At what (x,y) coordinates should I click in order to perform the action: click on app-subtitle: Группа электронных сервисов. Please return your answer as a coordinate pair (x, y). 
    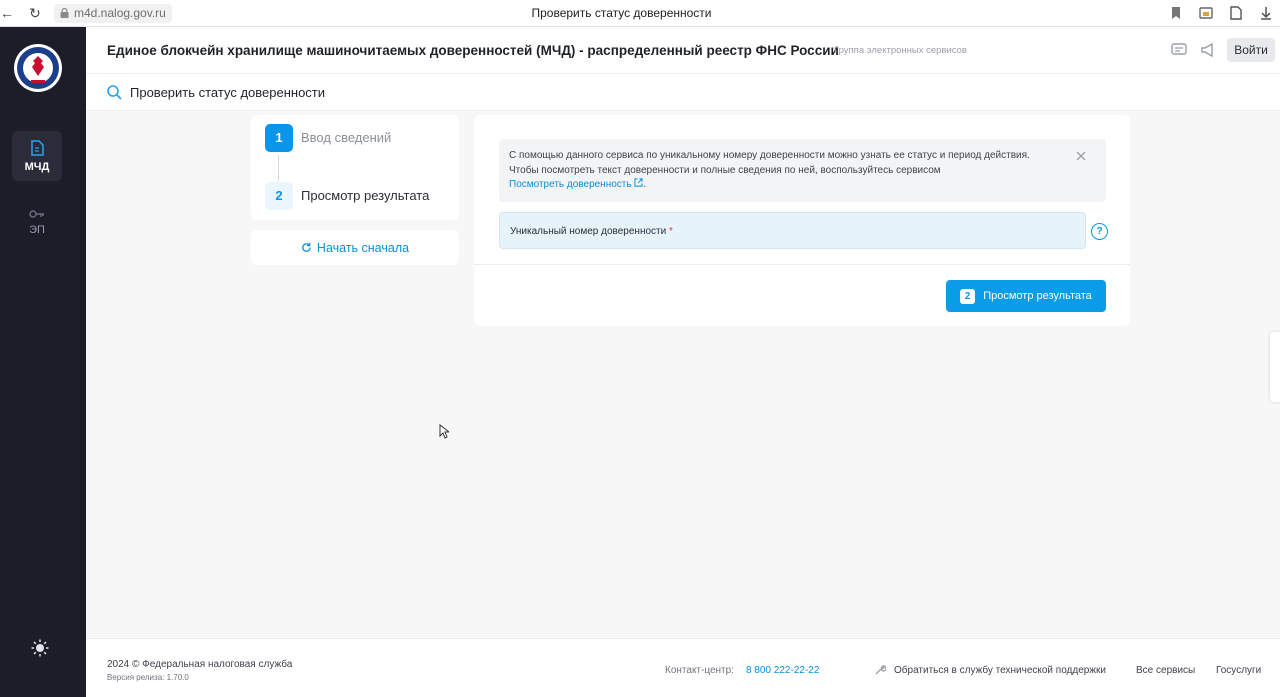
    Looking at the image, I should click on (900, 50).